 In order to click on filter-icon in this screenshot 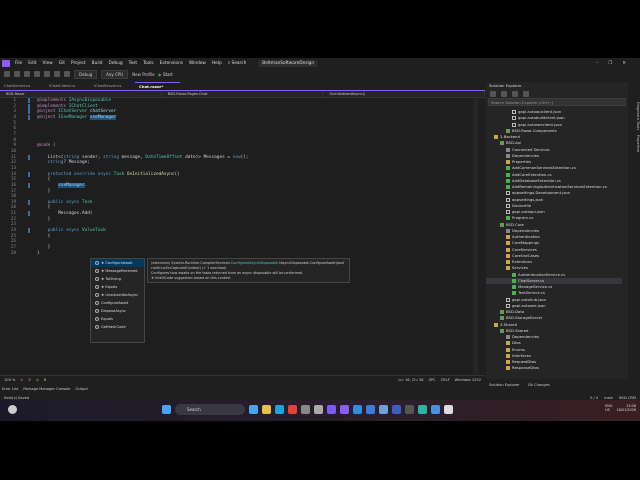, I will do `click(515, 93)`.